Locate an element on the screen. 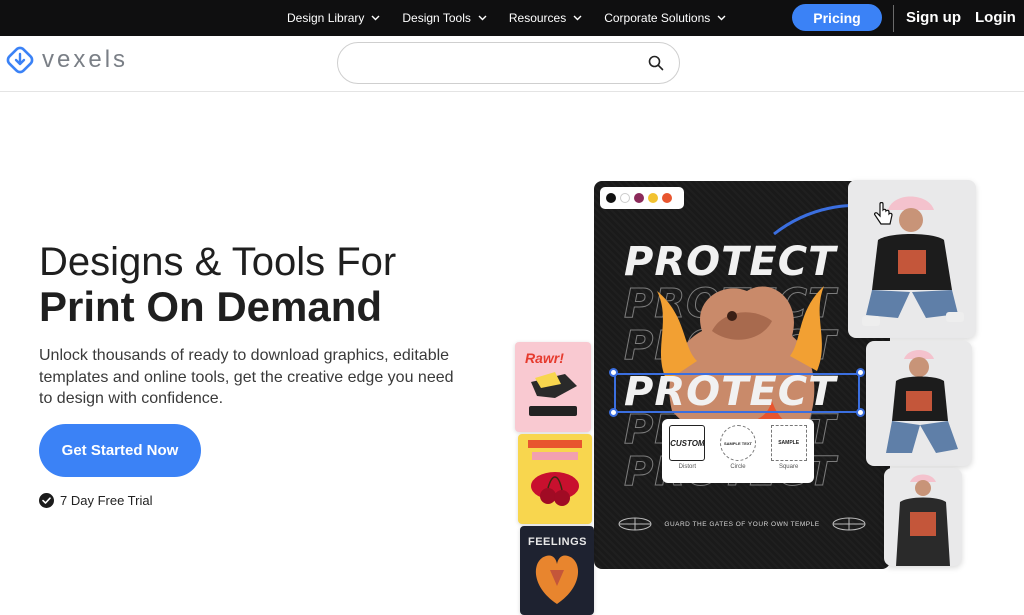  signup-link: Sign up is located at coordinates (933, 17).